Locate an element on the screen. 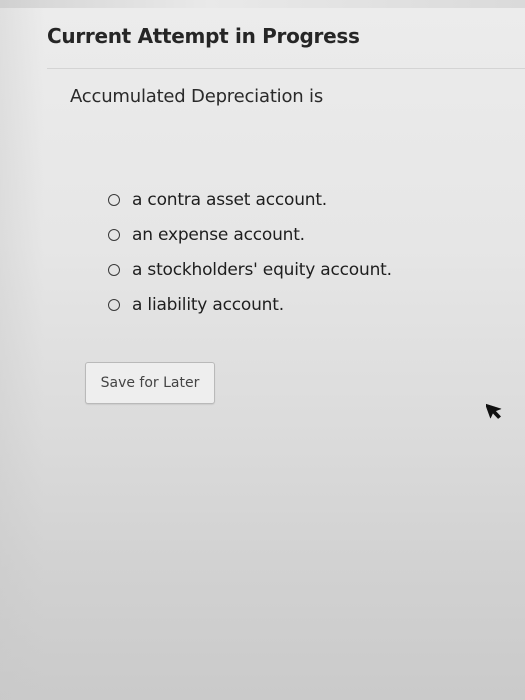 Image resolution: width=525 pixels, height=700 pixels. answer-option-c: a stockholders' equity account. is located at coordinates (250, 269).